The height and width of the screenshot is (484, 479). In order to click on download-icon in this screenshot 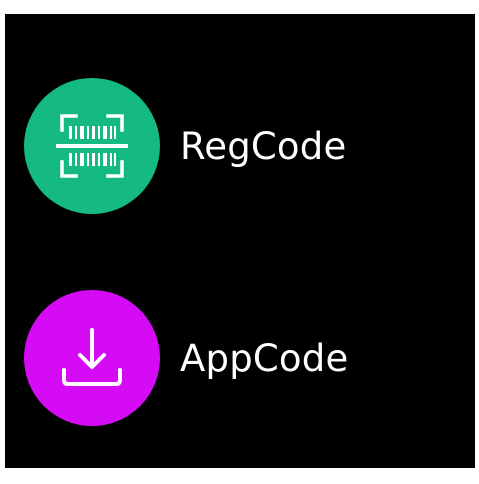, I will do `click(92, 357)`.